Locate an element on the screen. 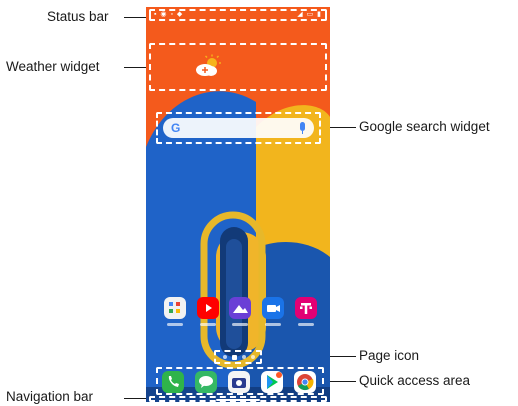  google-search-widget-highlight is located at coordinates (238, 128).